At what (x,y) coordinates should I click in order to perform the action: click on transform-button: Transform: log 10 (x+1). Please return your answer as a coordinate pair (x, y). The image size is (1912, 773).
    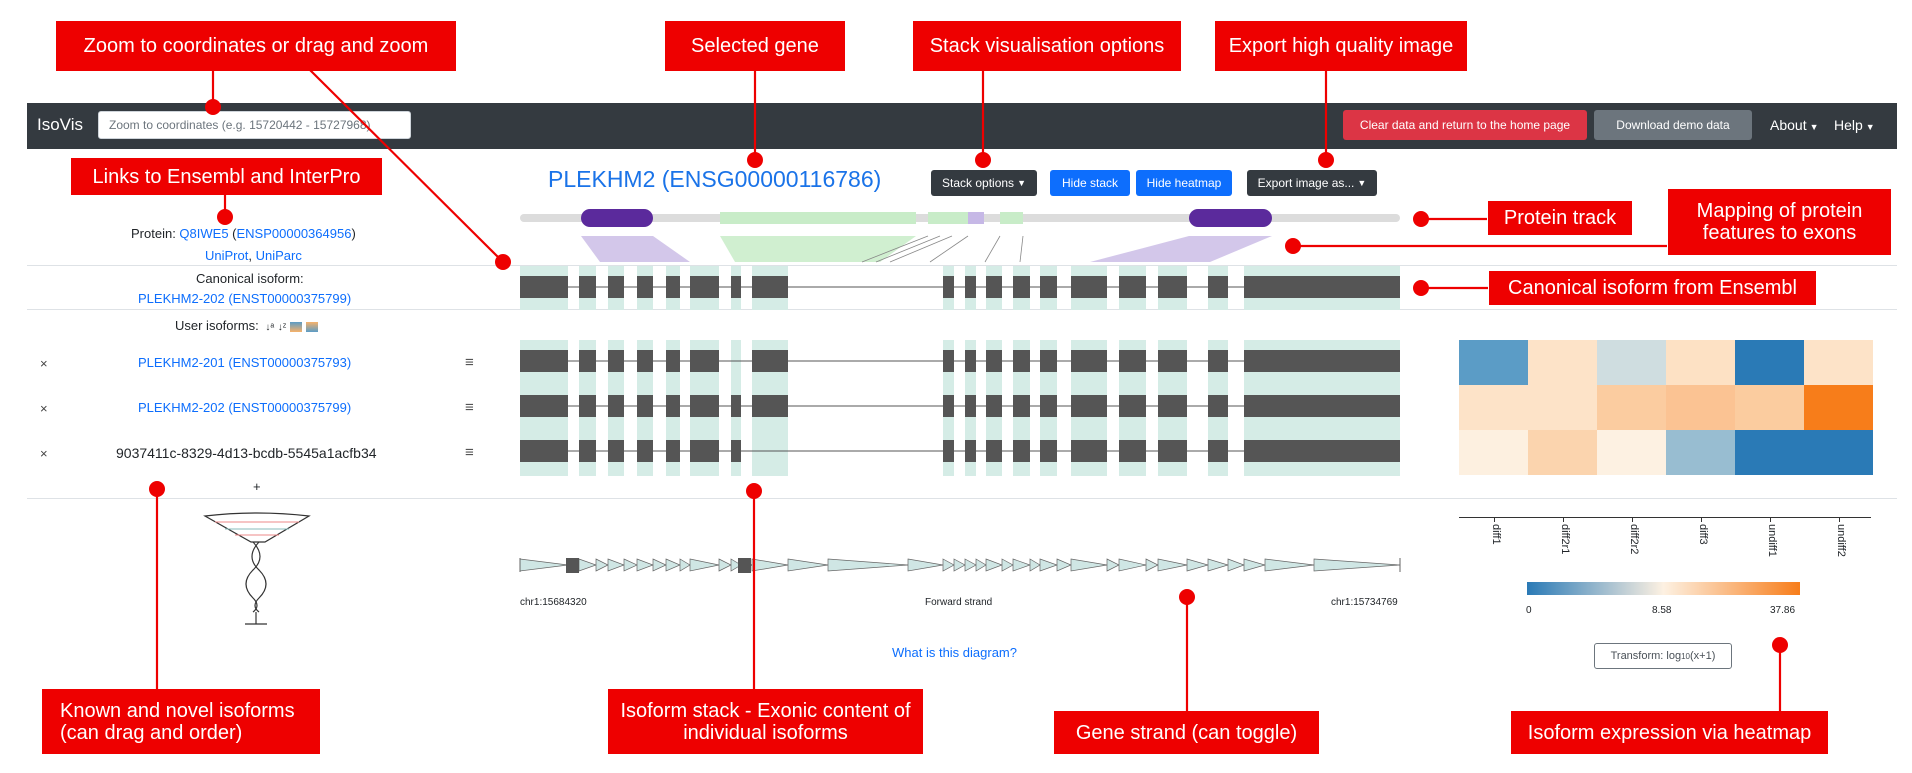
    Looking at the image, I should click on (1663, 656).